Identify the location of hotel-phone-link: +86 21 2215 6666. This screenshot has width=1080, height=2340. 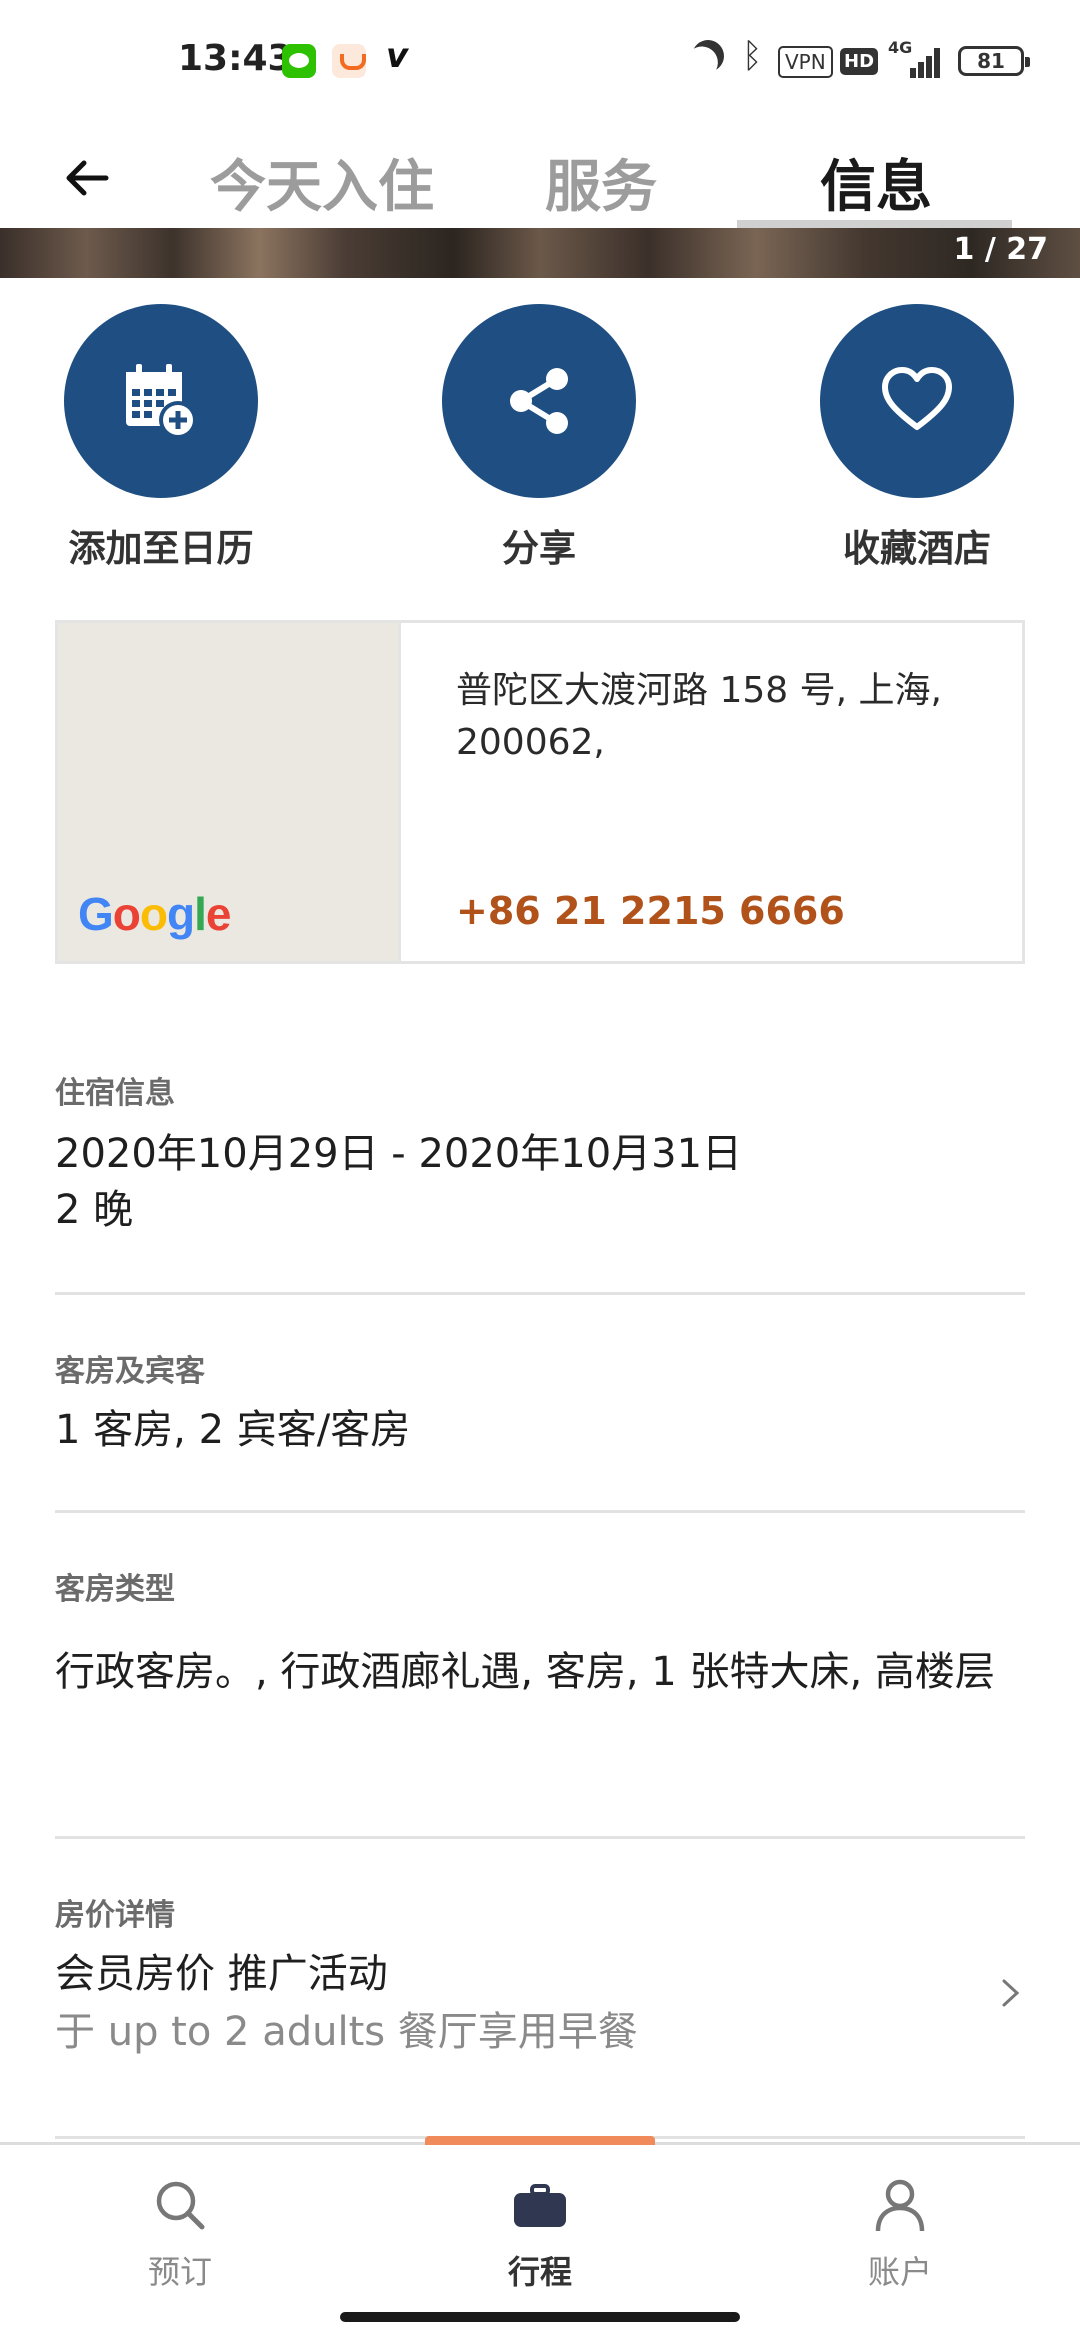
(650, 911).